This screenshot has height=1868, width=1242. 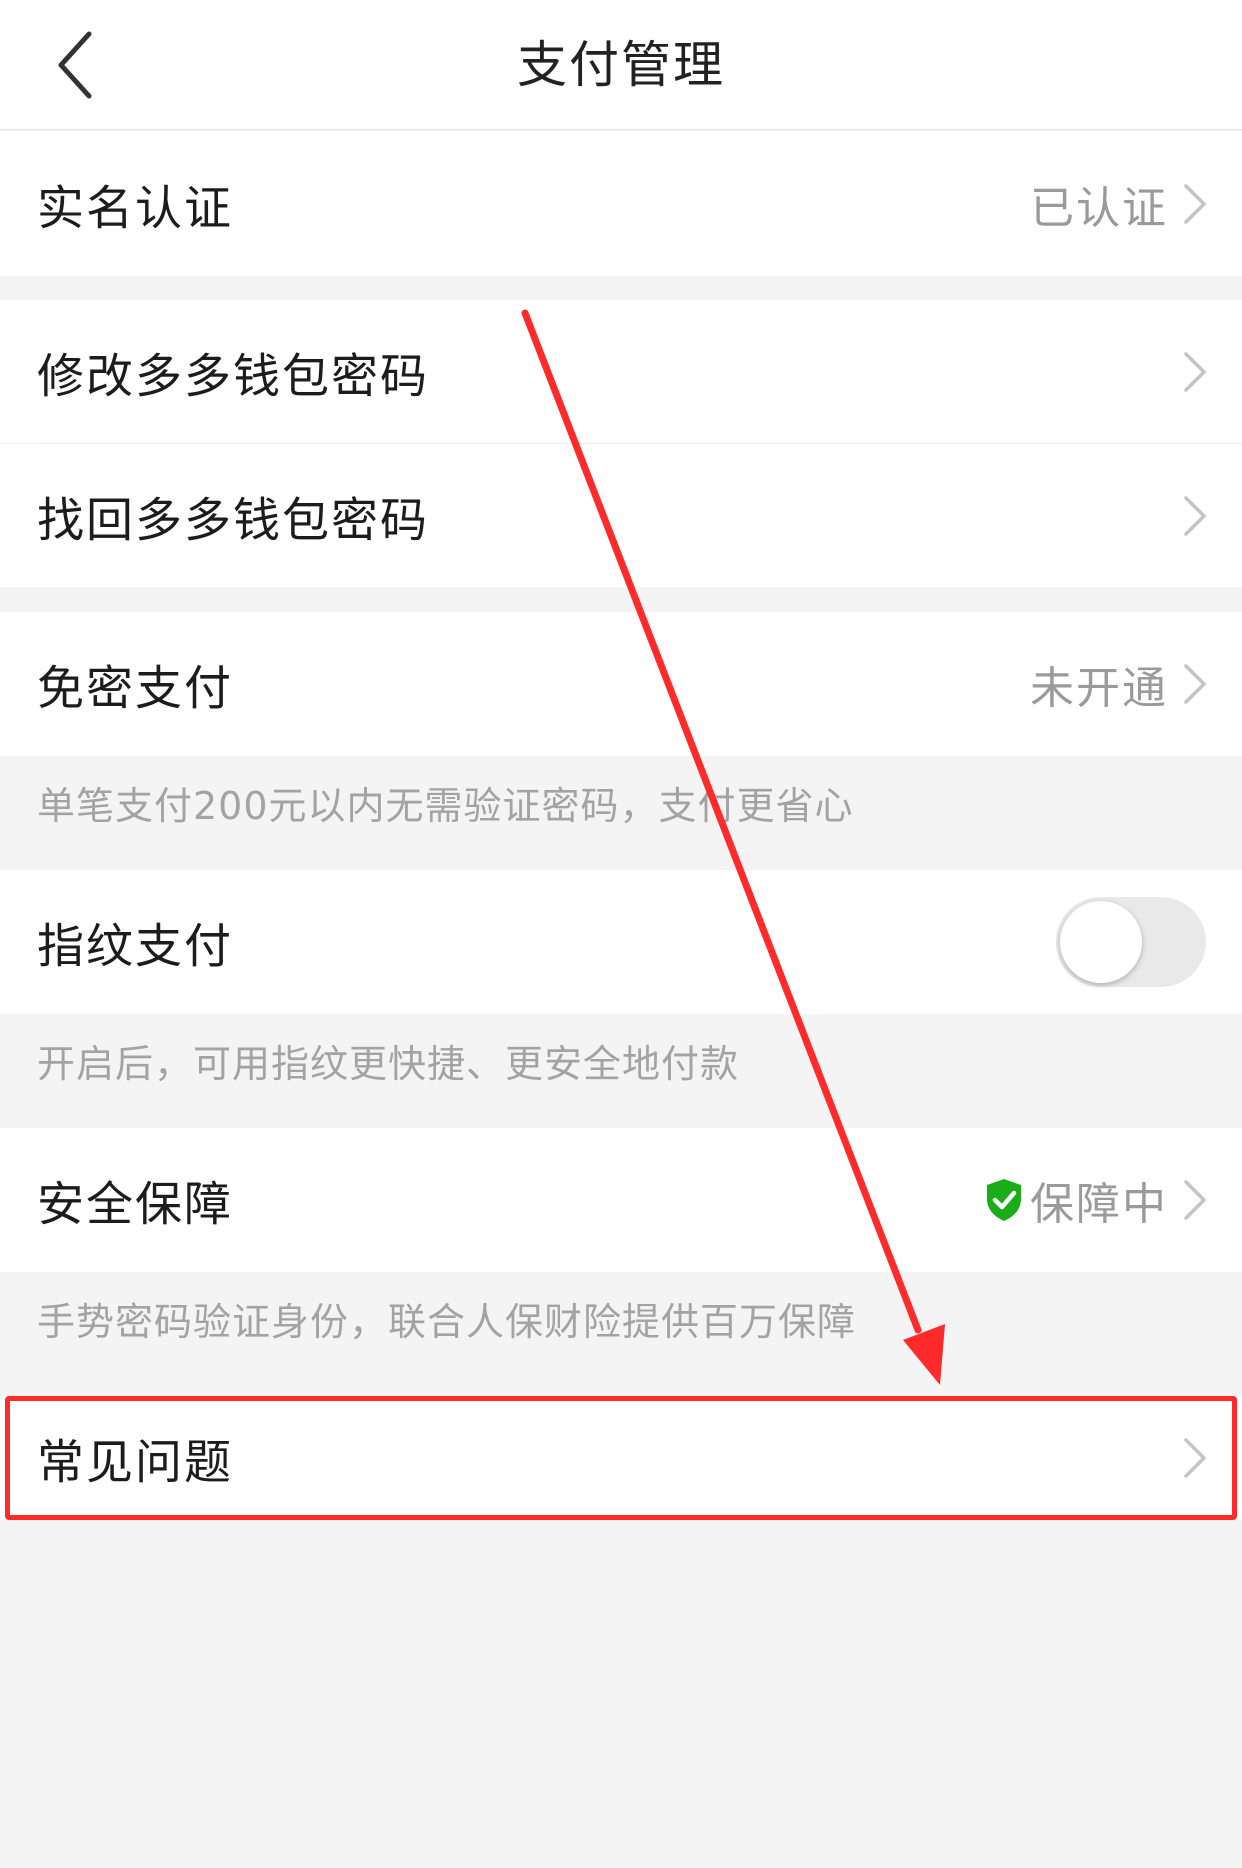 What do you see at coordinates (621, 1458) in the screenshot?
I see `faq-row: 常见问题` at bounding box center [621, 1458].